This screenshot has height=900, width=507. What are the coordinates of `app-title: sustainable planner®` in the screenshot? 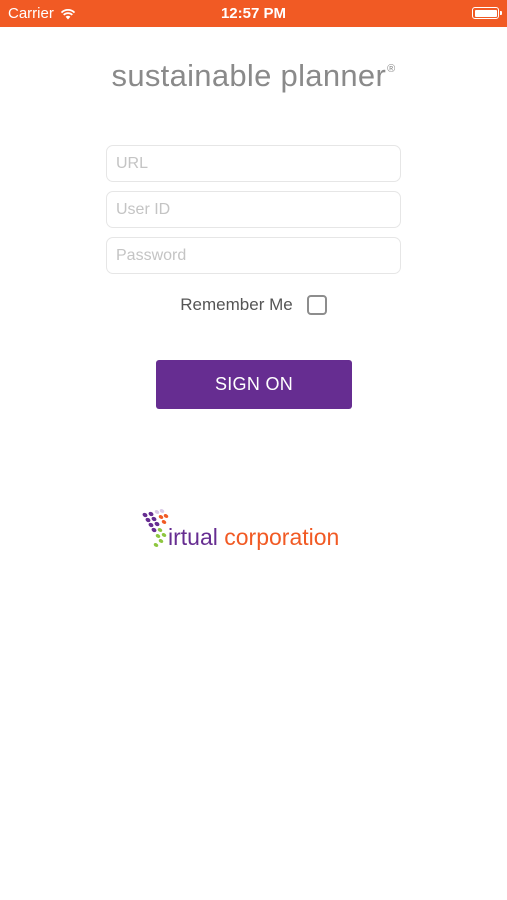 It's located at (253, 76).